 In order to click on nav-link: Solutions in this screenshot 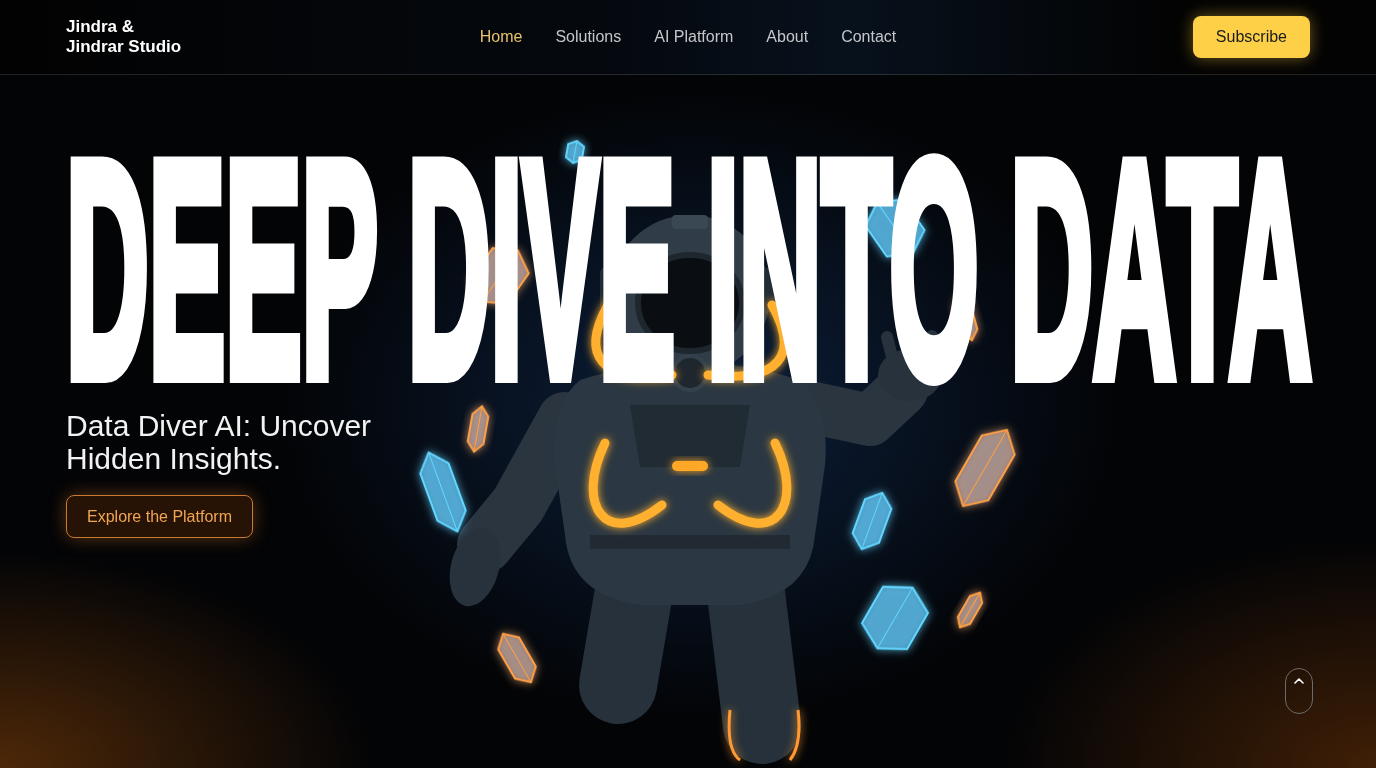, I will do `click(588, 37)`.